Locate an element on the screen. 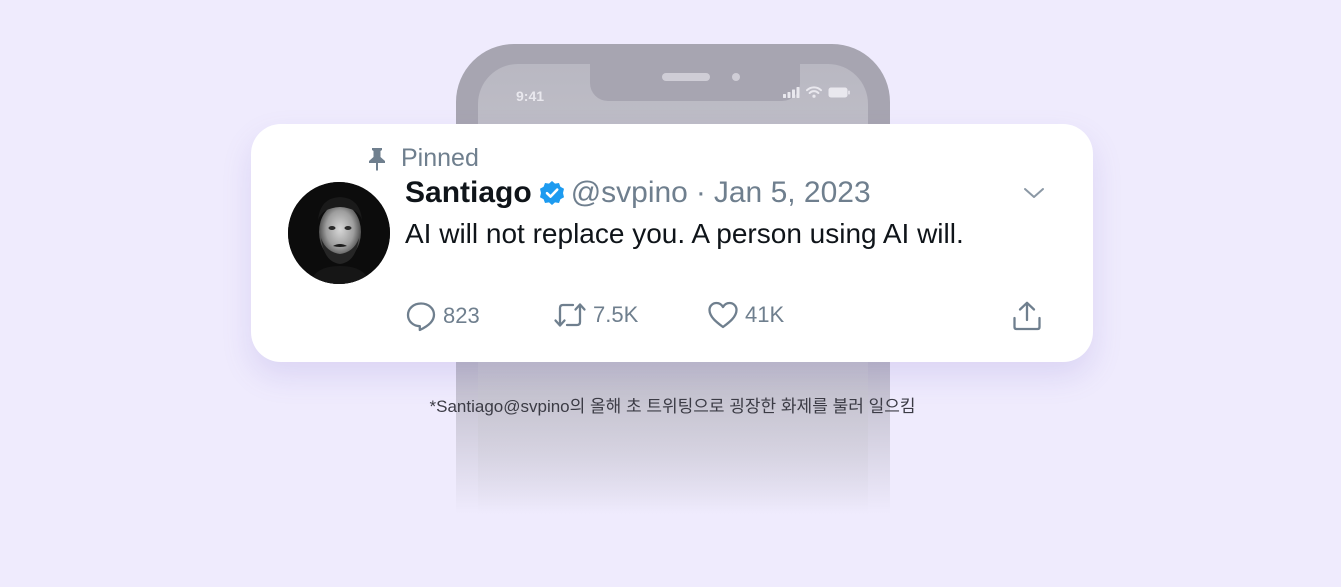 Image resolution: width=1341 pixels, height=587 pixels. chevron-down-icon is located at coordinates (1034, 193).